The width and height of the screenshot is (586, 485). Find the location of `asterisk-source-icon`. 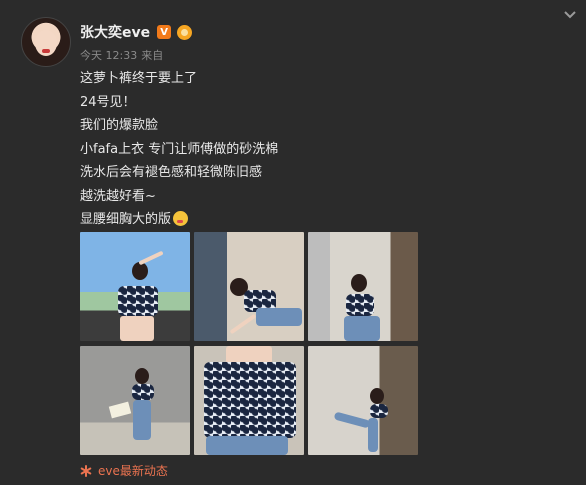

asterisk-source-icon is located at coordinates (86, 470).